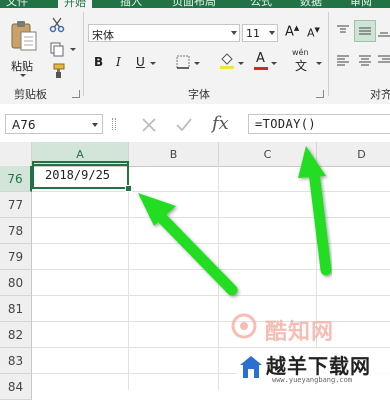 Image resolution: width=390 pixels, height=400 pixels. Describe the element at coordinates (241, 63) in the screenshot. I see `fill-color-dropdown-arrow` at that location.